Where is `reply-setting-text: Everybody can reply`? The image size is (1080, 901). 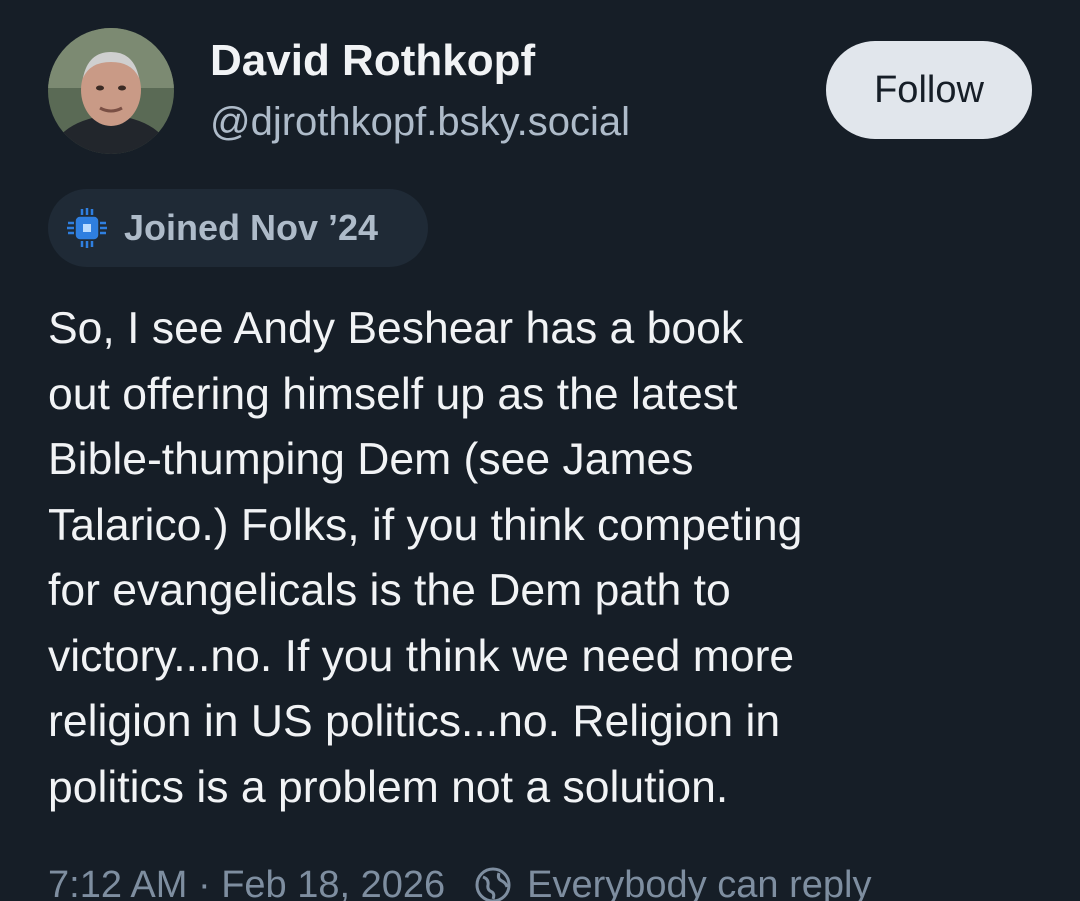 reply-setting-text: Everybody can reply is located at coordinates (699, 882).